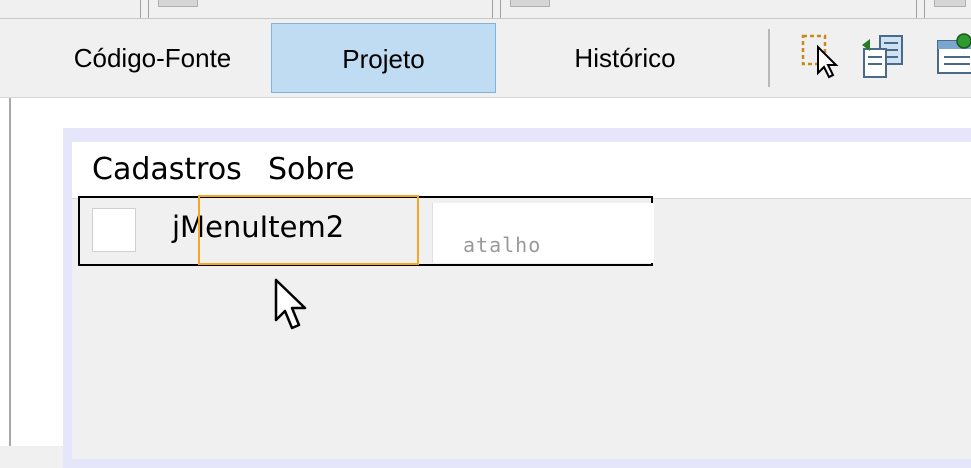  Describe the element at coordinates (521, 170) in the screenshot. I see `menu-bar: Cadastros Sobre` at that location.